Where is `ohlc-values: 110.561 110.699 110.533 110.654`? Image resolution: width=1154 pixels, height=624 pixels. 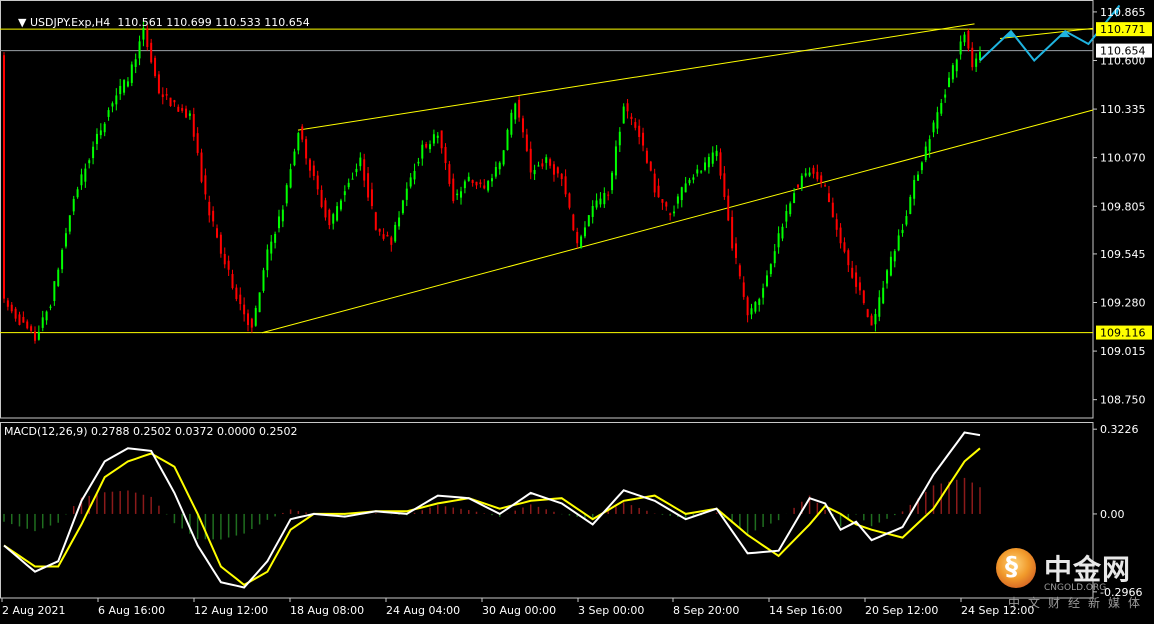 ohlc-values: 110.561 110.699 110.533 110.654 is located at coordinates (213, 22).